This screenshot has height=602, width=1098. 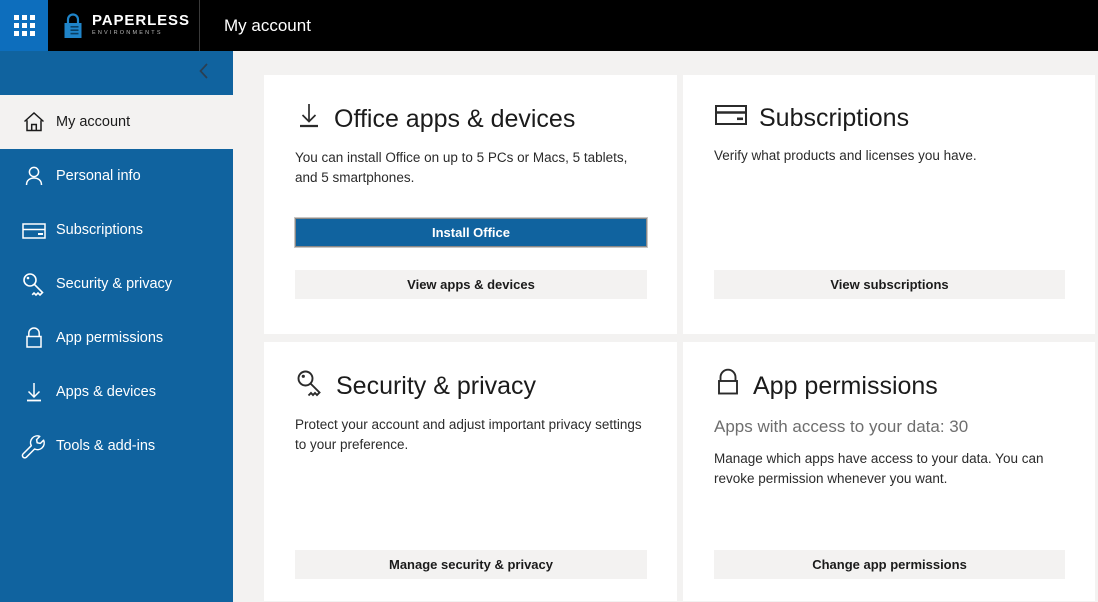 I want to click on secondary-button-area: View subscriptions, so click(x=889, y=284).